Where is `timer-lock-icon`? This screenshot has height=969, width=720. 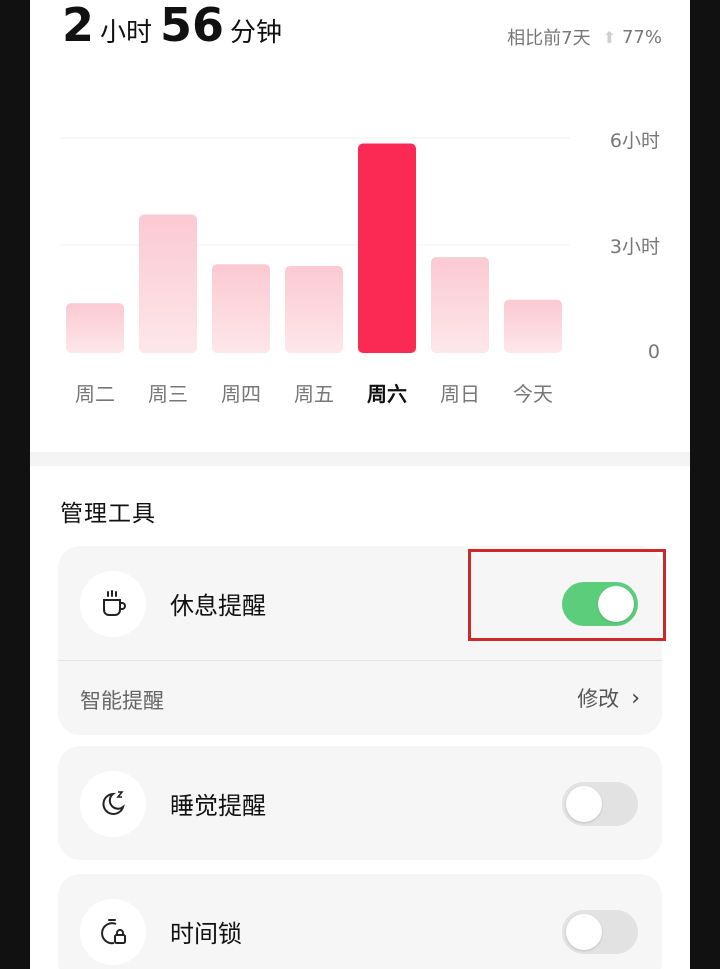
timer-lock-icon is located at coordinates (113, 932).